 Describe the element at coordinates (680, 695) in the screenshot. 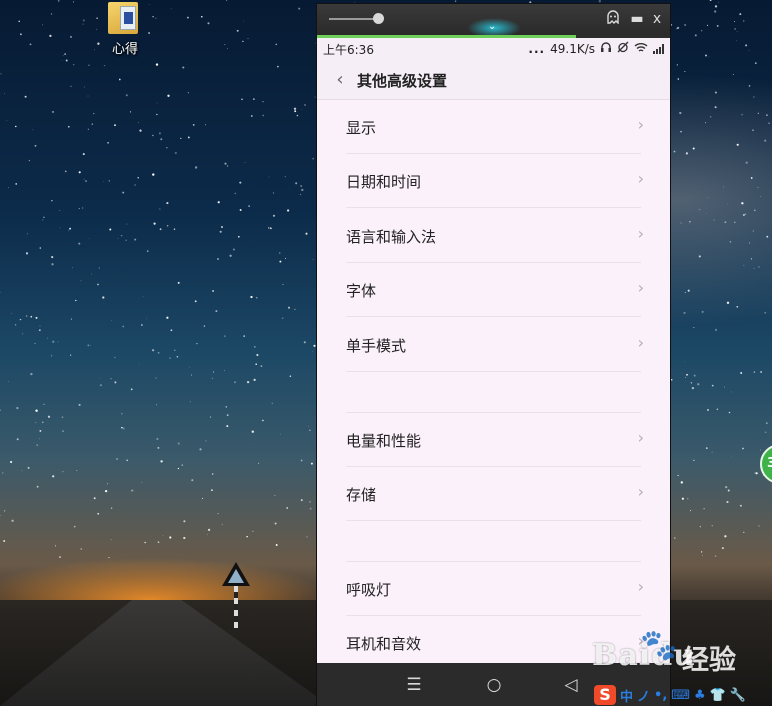

I see `keyboard-icon: ⌨` at that location.